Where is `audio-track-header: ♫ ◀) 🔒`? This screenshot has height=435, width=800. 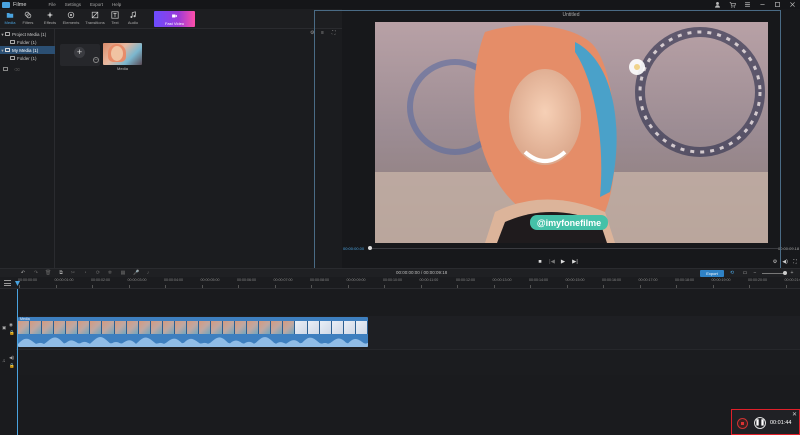 audio-track-header: ♫ ◀) 🔒 is located at coordinates (8, 365).